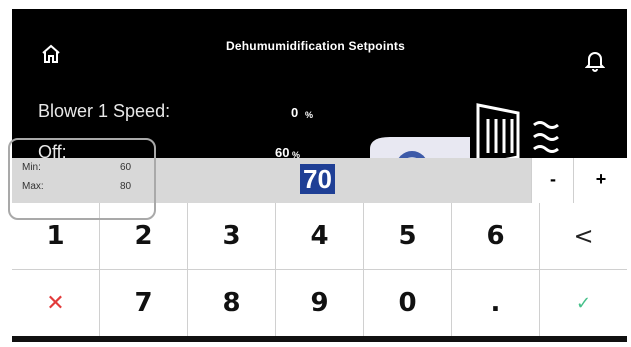 The height and width of the screenshot is (347, 631). I want to click on limits-box: Min: 60 Max: 80, so click(82, 179).